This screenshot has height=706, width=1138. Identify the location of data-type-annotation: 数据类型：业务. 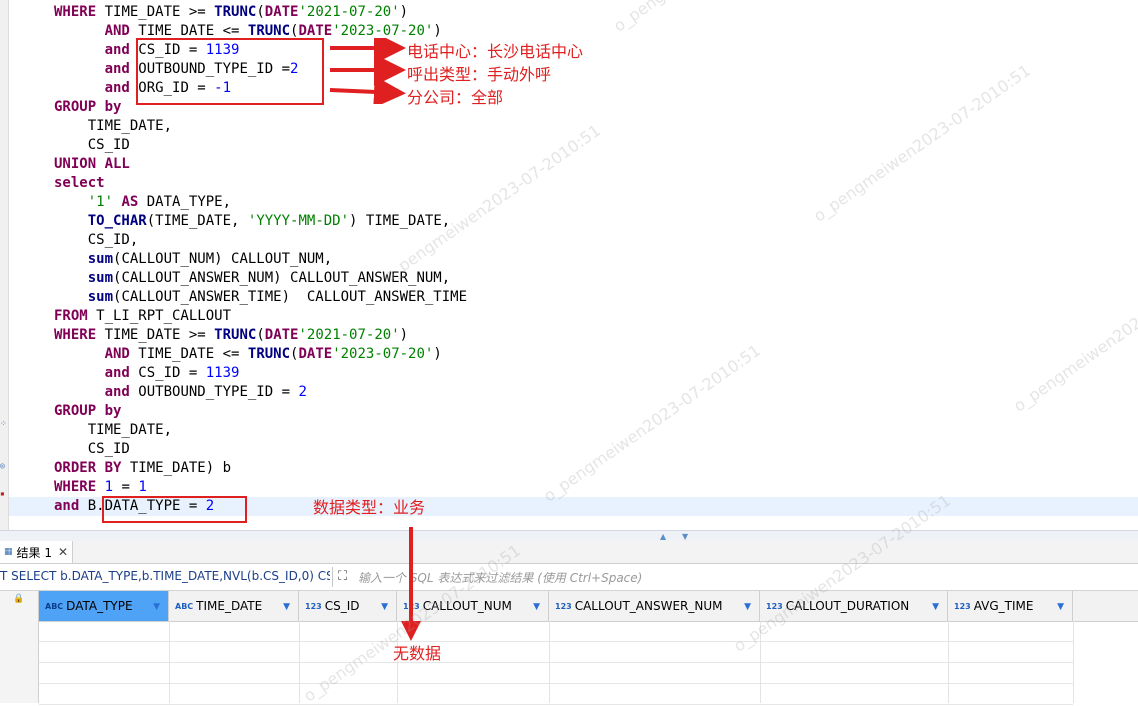
(369, 507).